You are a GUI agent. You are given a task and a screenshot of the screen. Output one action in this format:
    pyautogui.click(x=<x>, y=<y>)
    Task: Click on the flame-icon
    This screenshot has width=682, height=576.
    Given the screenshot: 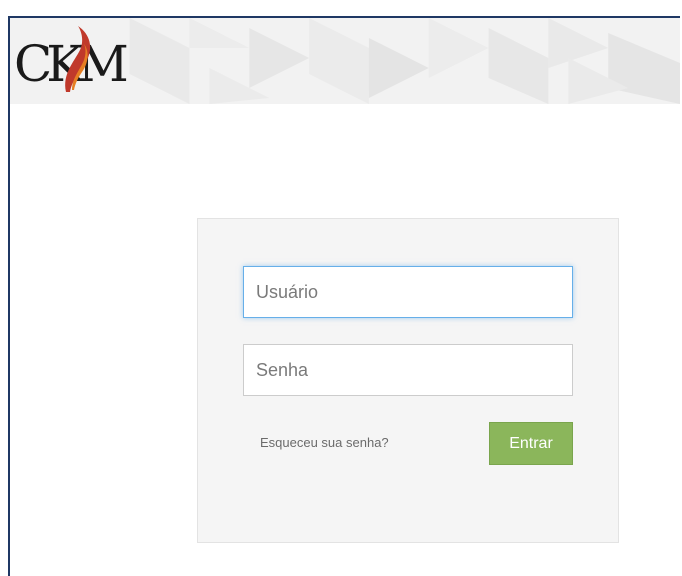 What is the action you would take?
    pyautogui.click(x=78, y=59)
    